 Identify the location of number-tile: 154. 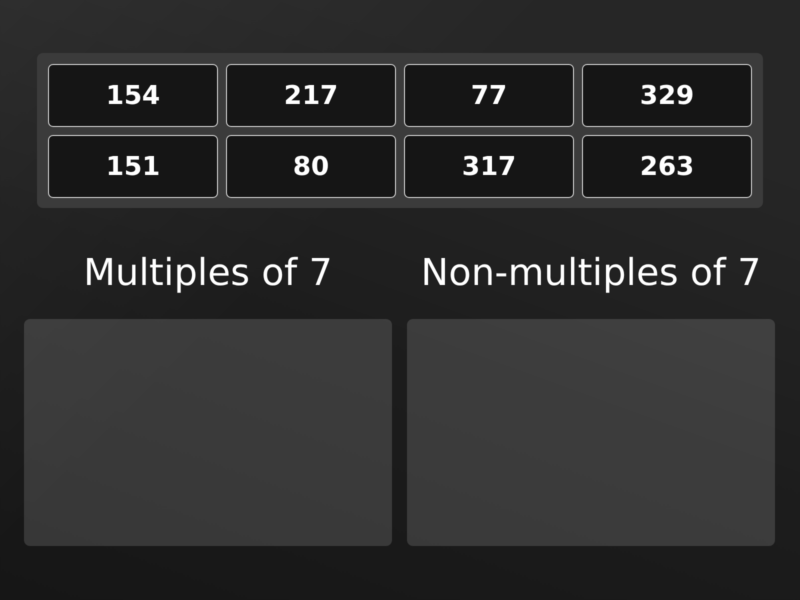
(133, 95).